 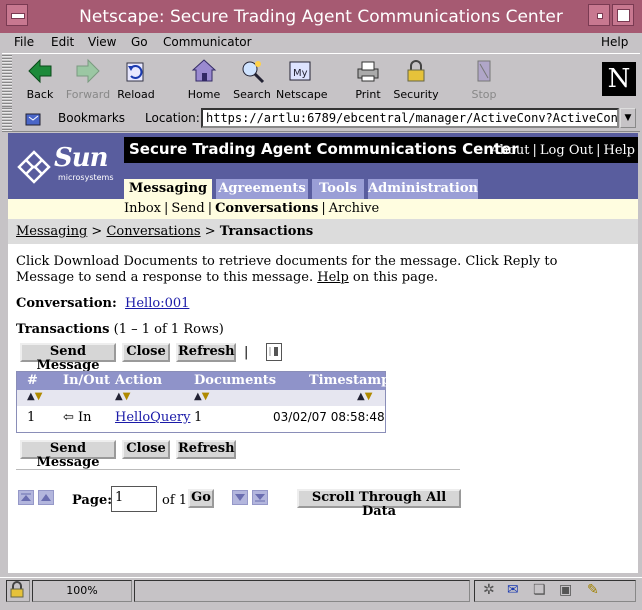 I want to click on minimize-button, so click(x=599, y=15).